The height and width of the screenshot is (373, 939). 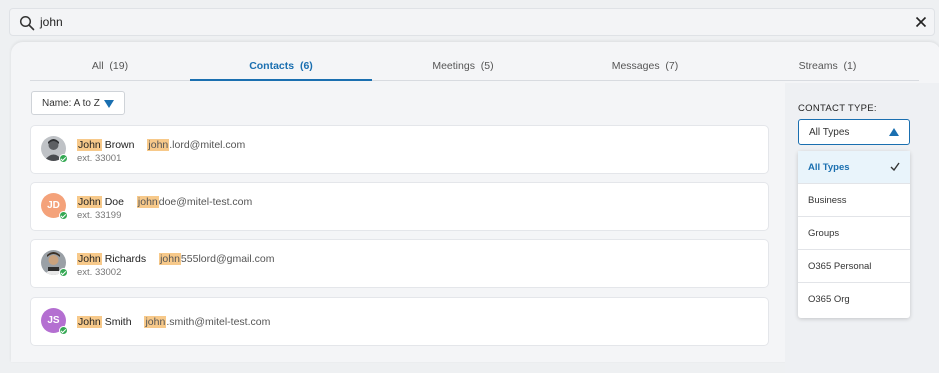 I want to click on tab-meetings: Meetings (5), so click(x=463, y=67).